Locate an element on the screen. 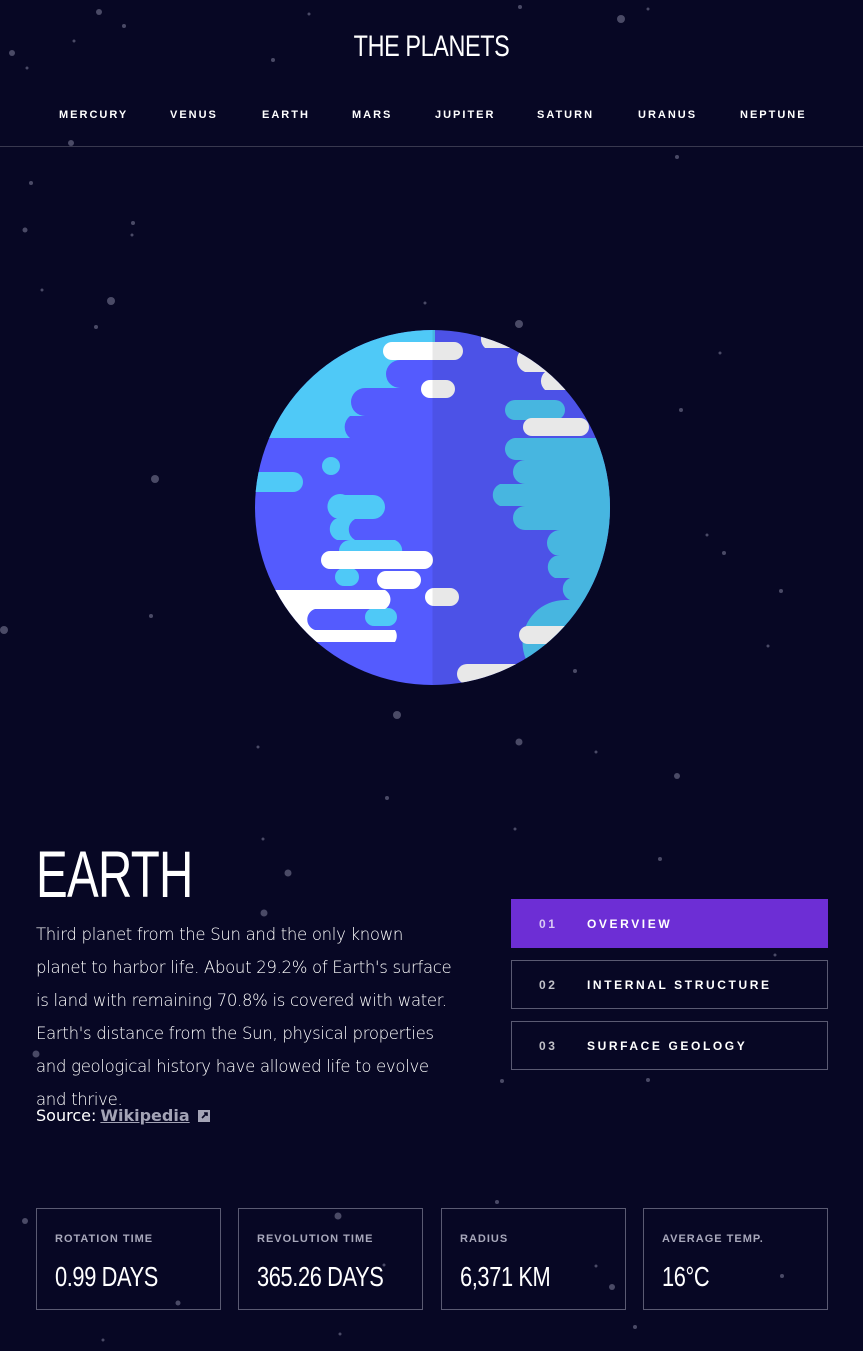 This screenshot has height=1351, width=863. nav-item-mercury: MERCURY is located at coordinates (93, 115).